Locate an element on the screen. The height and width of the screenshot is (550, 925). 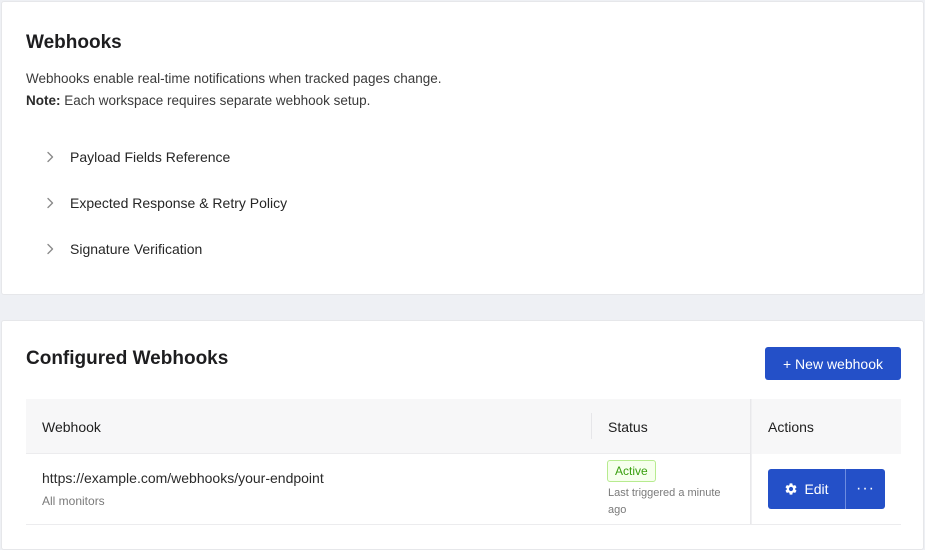
webhook-scope: All monitors is located at coordinates (73, 501).